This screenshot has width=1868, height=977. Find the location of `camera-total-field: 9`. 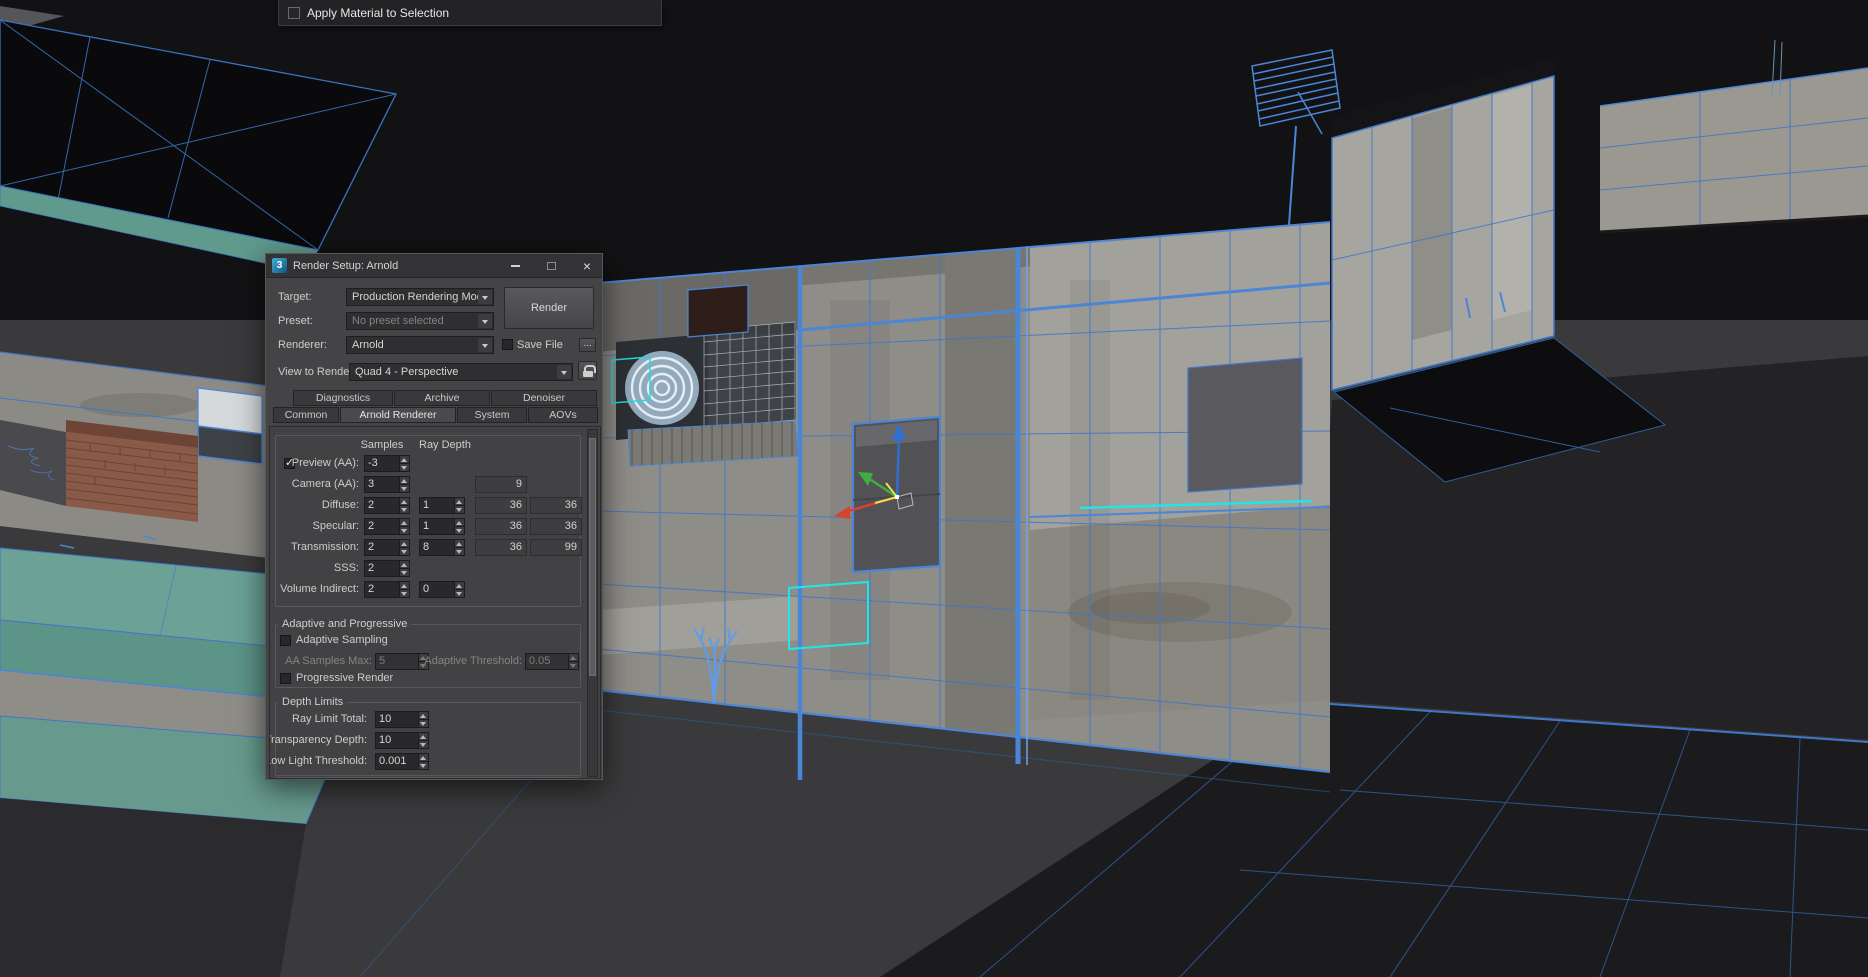

camera-total-field: 9 is located at coordinates (501, 484).